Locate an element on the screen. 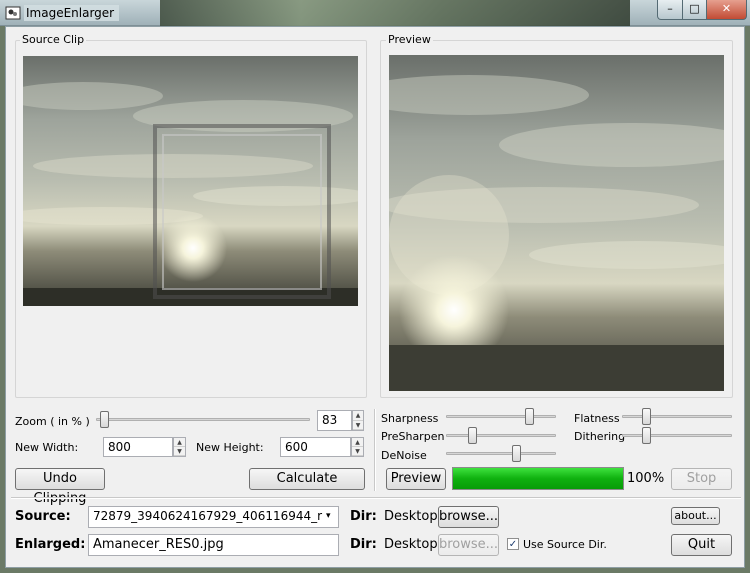  flatness-slider-track is located at coordinates (677, 416).